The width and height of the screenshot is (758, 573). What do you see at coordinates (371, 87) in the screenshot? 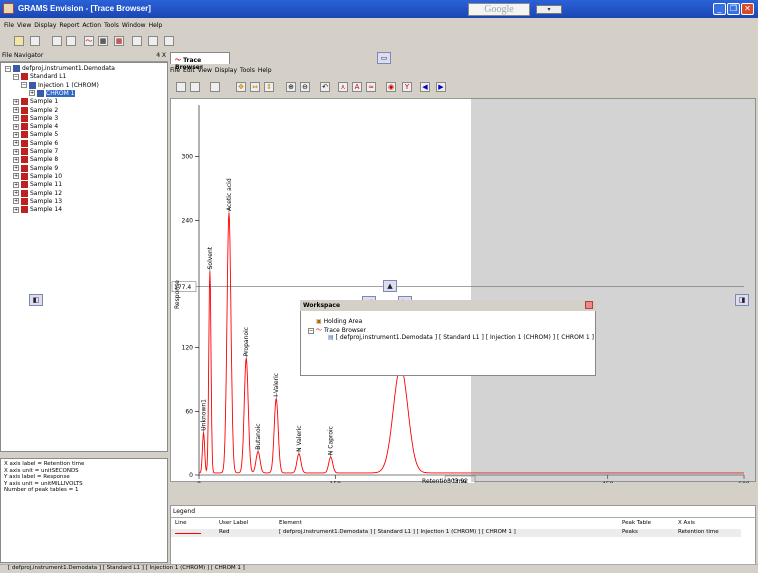
I see `overlay-icon: ≈` at bounding box center [371, 87].